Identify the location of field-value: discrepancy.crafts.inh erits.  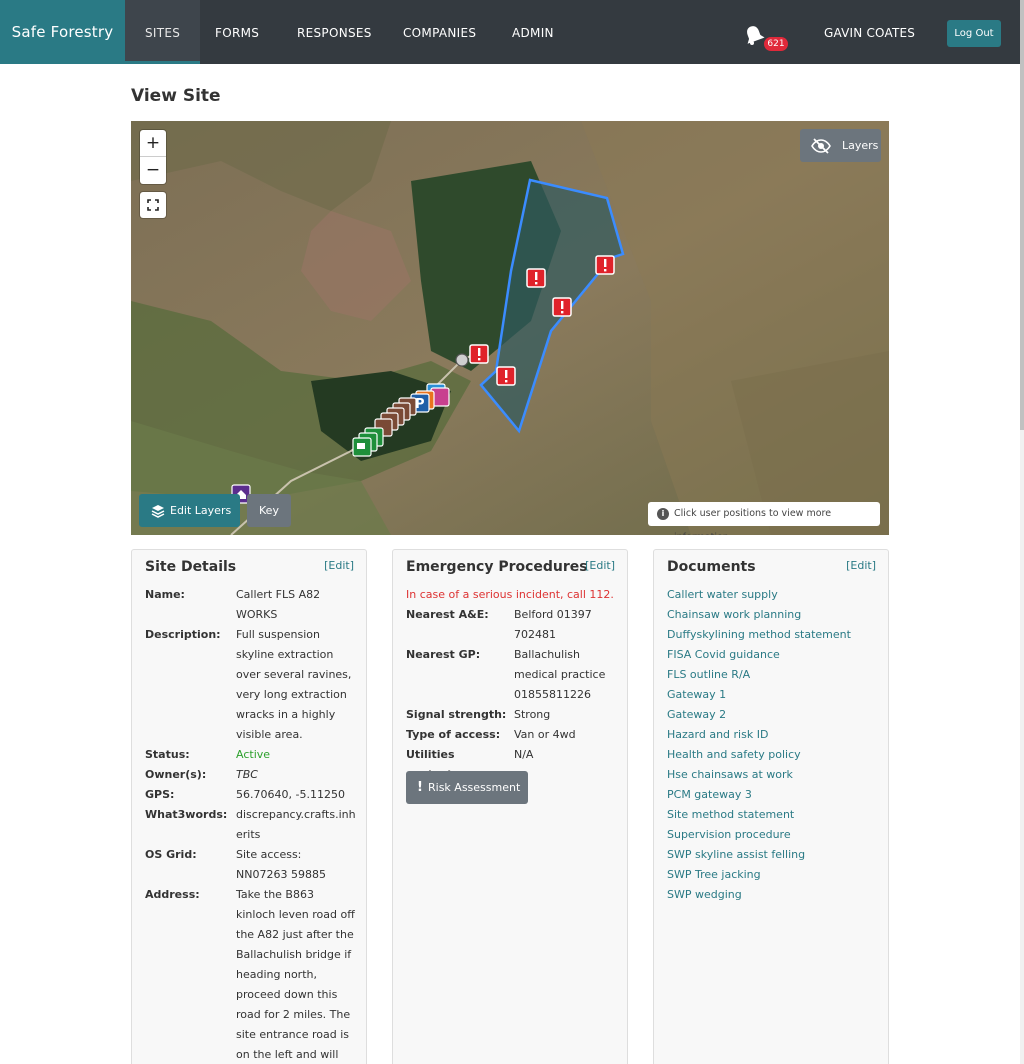
(296, 824).